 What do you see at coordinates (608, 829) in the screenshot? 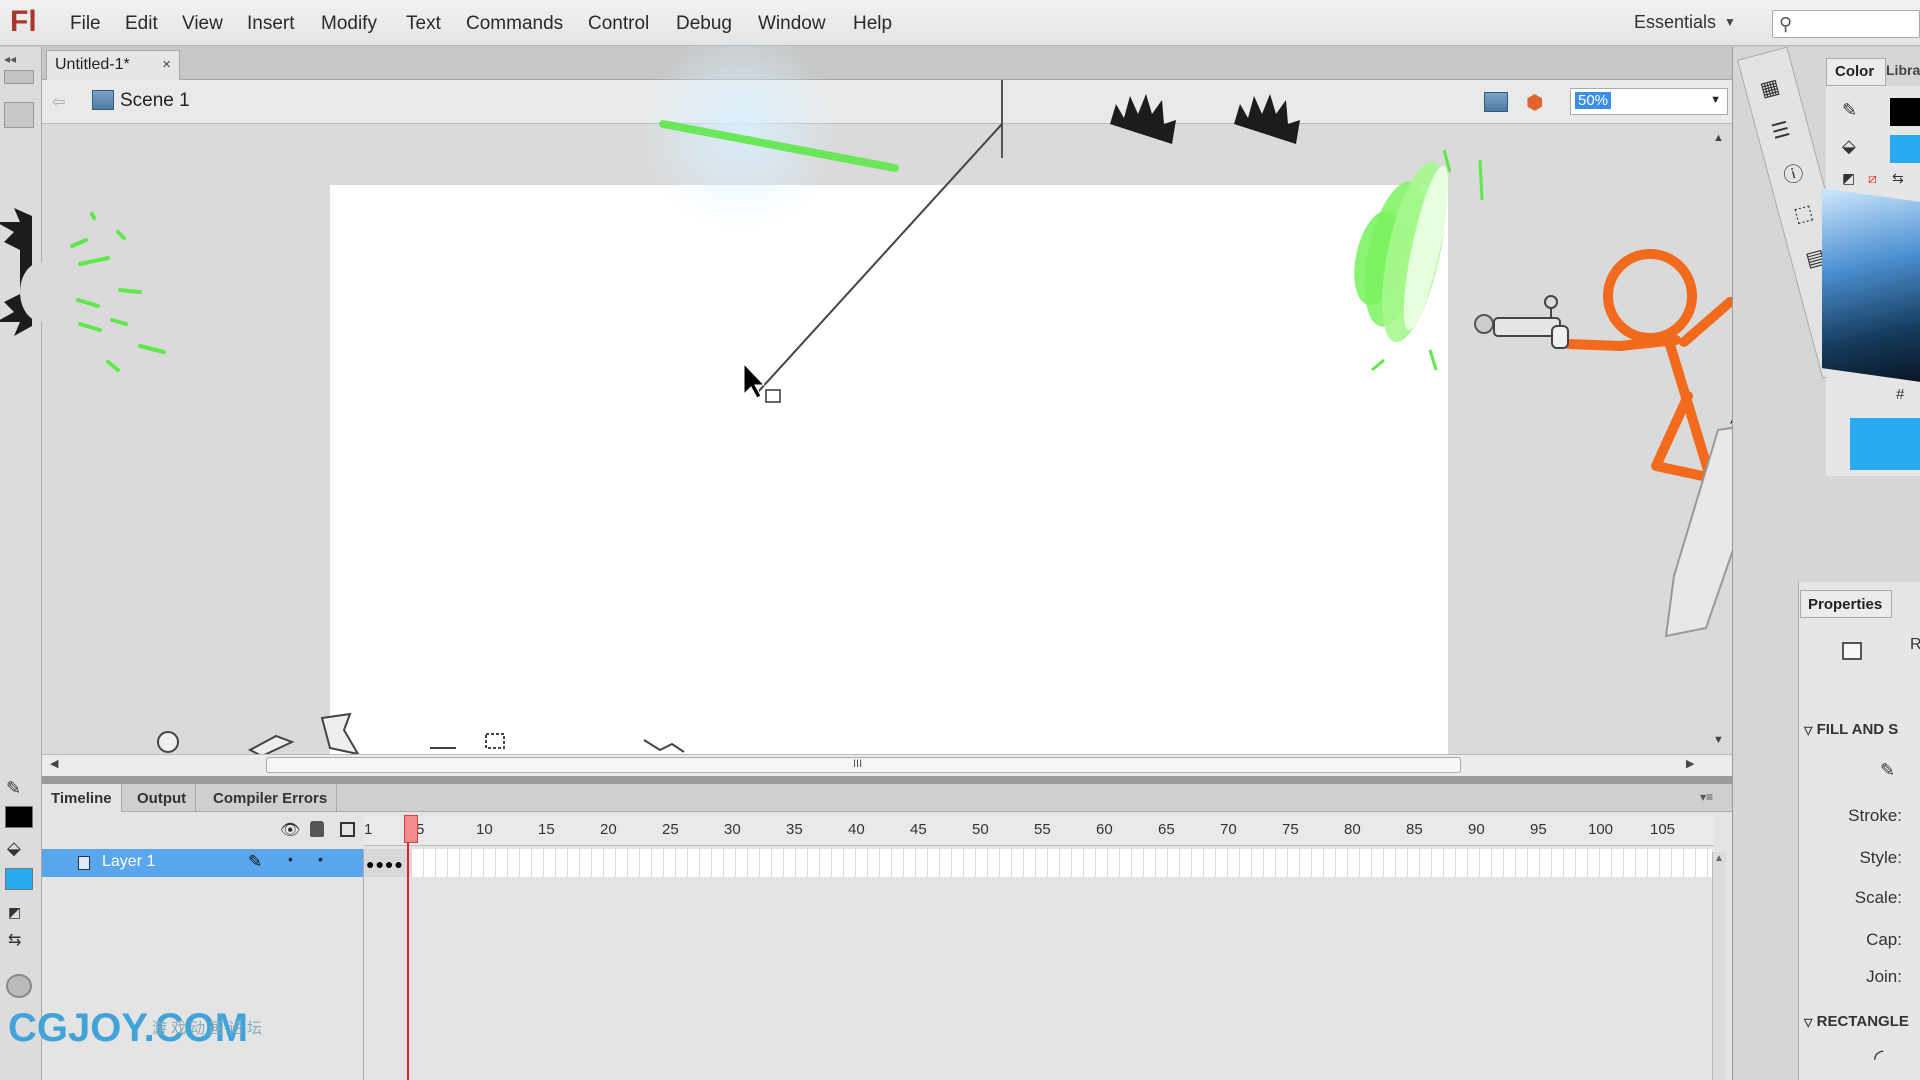
I see `frame-number: 20` at bounding box center [608, 829].